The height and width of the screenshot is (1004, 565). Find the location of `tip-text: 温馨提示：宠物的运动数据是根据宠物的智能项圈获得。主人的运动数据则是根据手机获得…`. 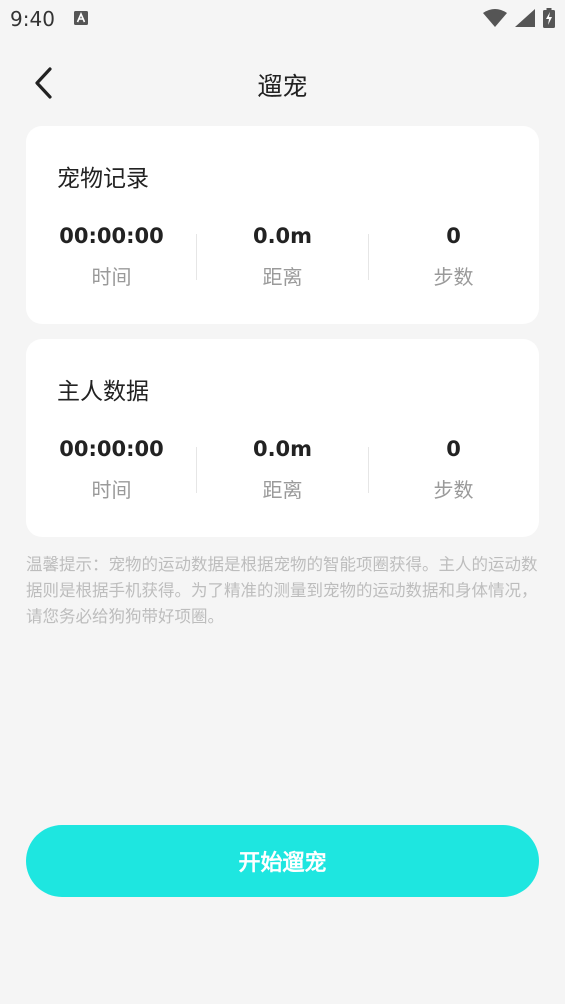

tip-text: 温馨提示：宠物的运动数据是根据宠物的智能项圈获得。主人的运动数据则是根据手机获得… is located at coordinates (282, 590).